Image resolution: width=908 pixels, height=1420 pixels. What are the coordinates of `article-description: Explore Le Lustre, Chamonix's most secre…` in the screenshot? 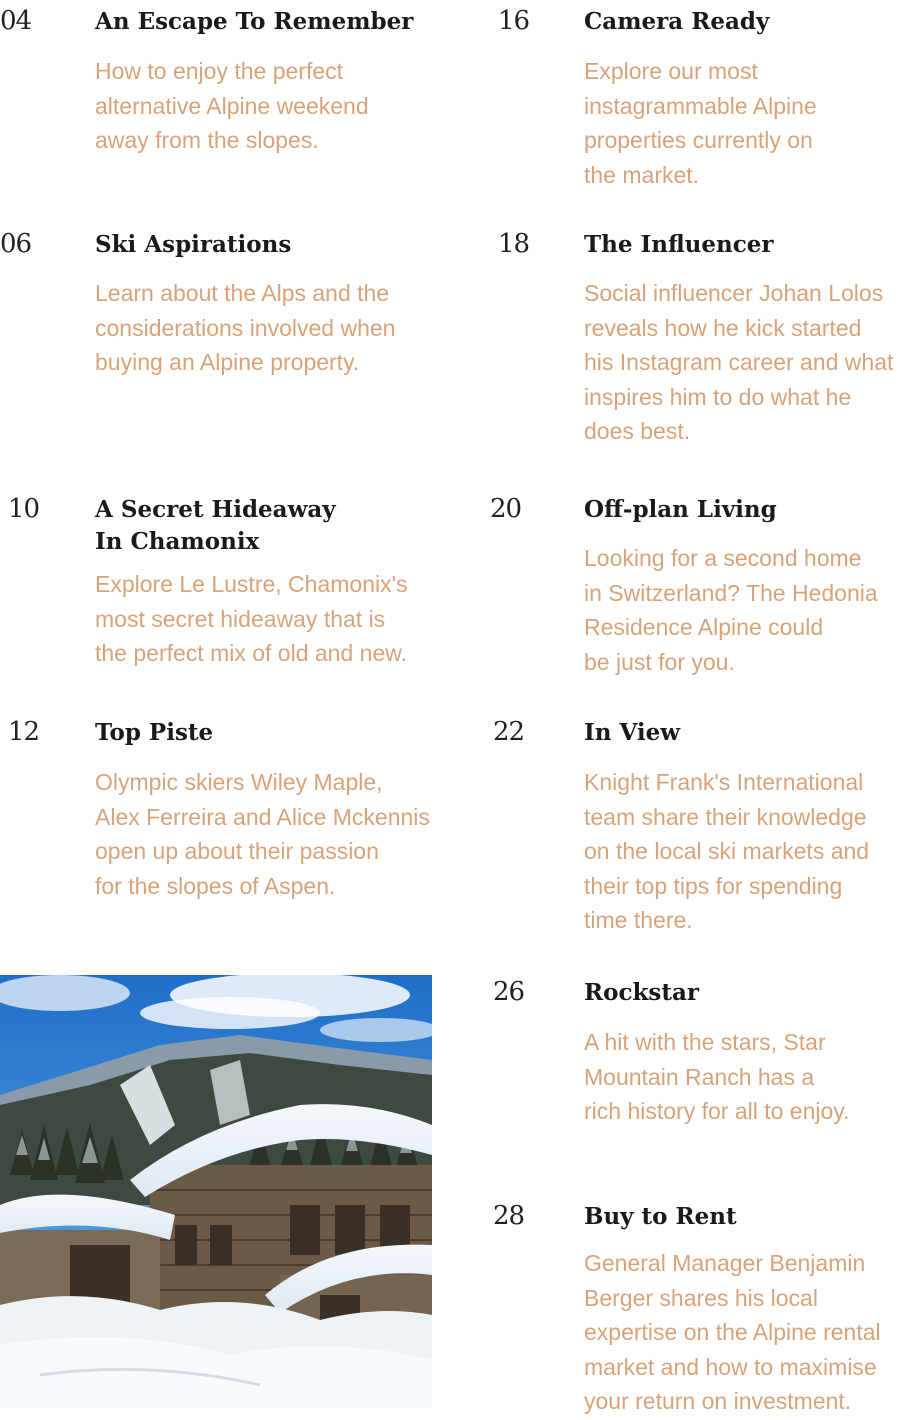 It's located at (251, 618).